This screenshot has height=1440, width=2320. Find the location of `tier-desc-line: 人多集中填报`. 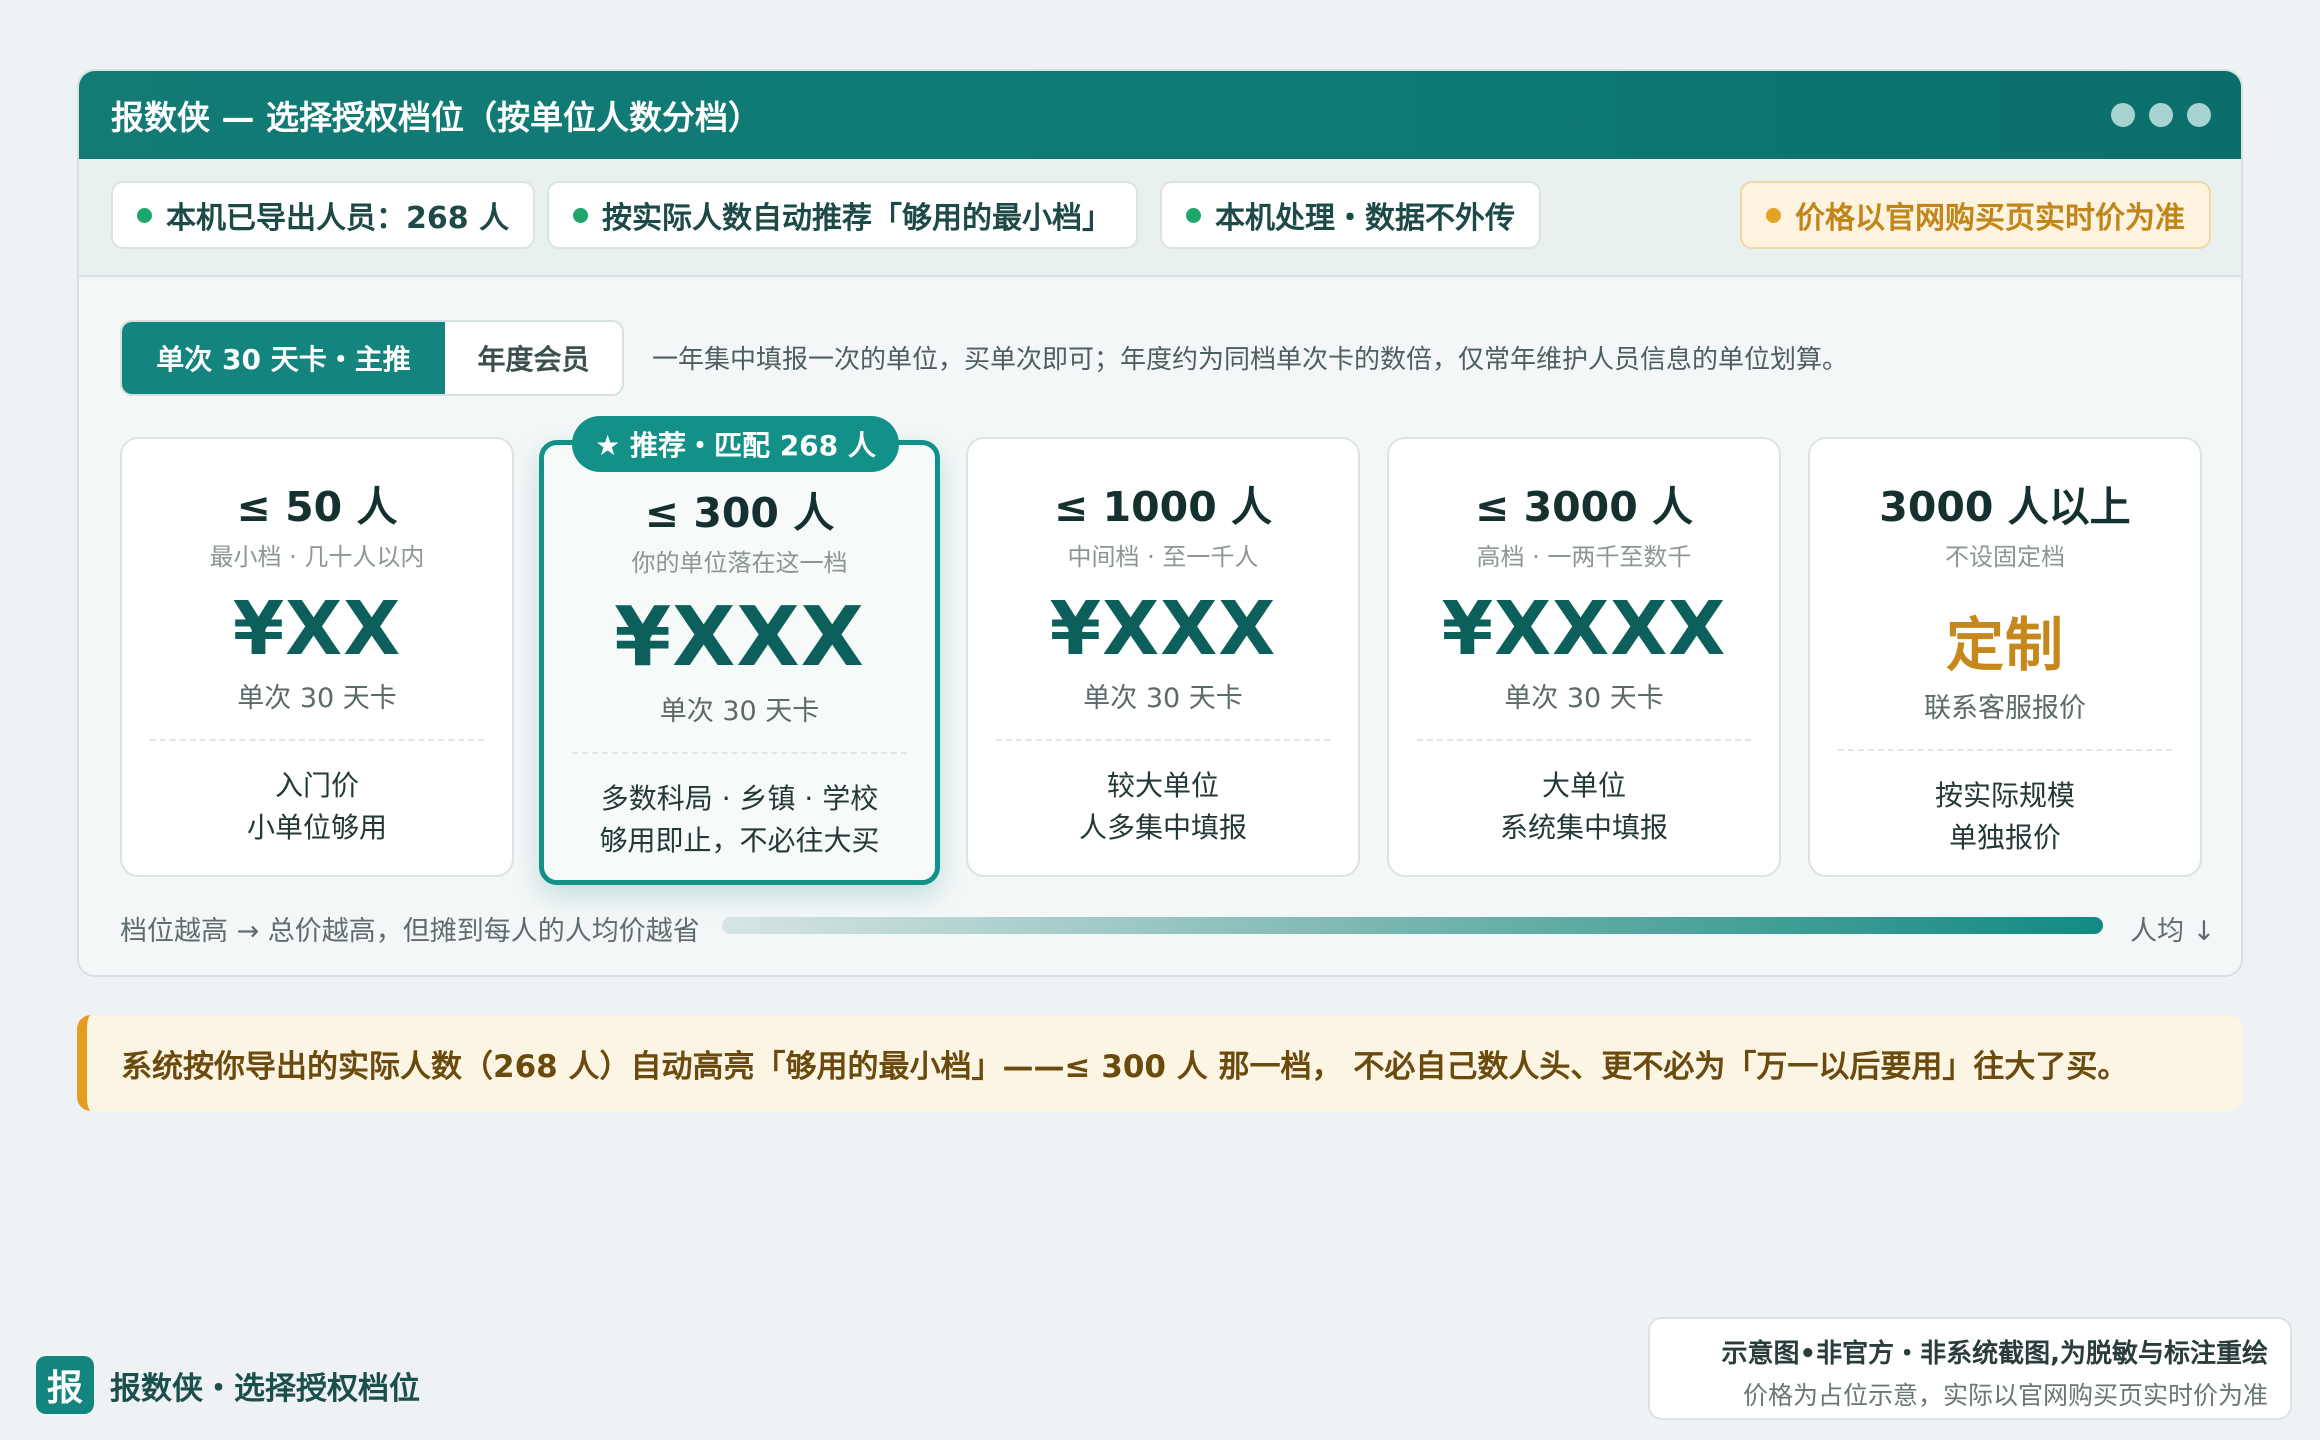

tier-desc-line: 人多集中填报 is located at coordinates (1162, 827).